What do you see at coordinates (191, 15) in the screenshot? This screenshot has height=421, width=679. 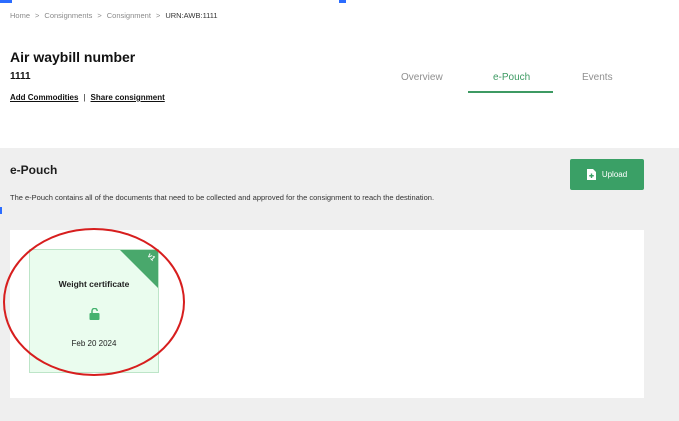 I see `breadcrumb-current: URN:AWB:1111` at bounding box center [191, 15].